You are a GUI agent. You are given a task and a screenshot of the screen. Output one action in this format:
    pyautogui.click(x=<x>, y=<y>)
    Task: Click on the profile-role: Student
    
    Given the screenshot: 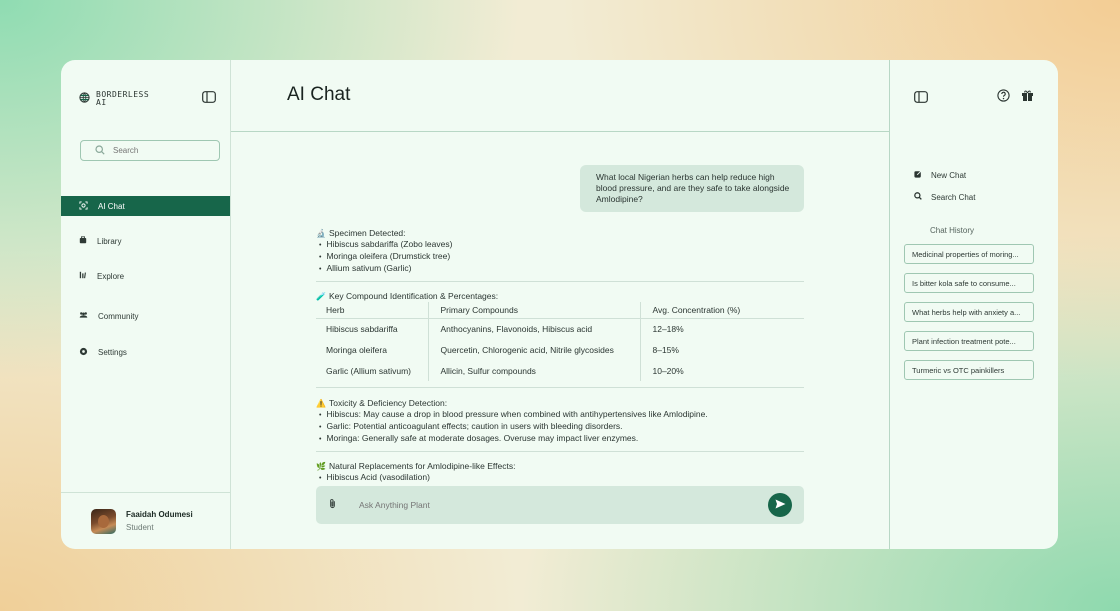 What is the action you would take?
    pyautogui.click(x=140, y=527)
    